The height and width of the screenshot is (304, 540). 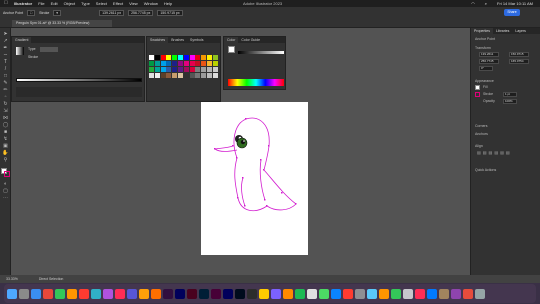 I want to click on shape-builder-tool-icon: ◯, so click(x=5, y=125).